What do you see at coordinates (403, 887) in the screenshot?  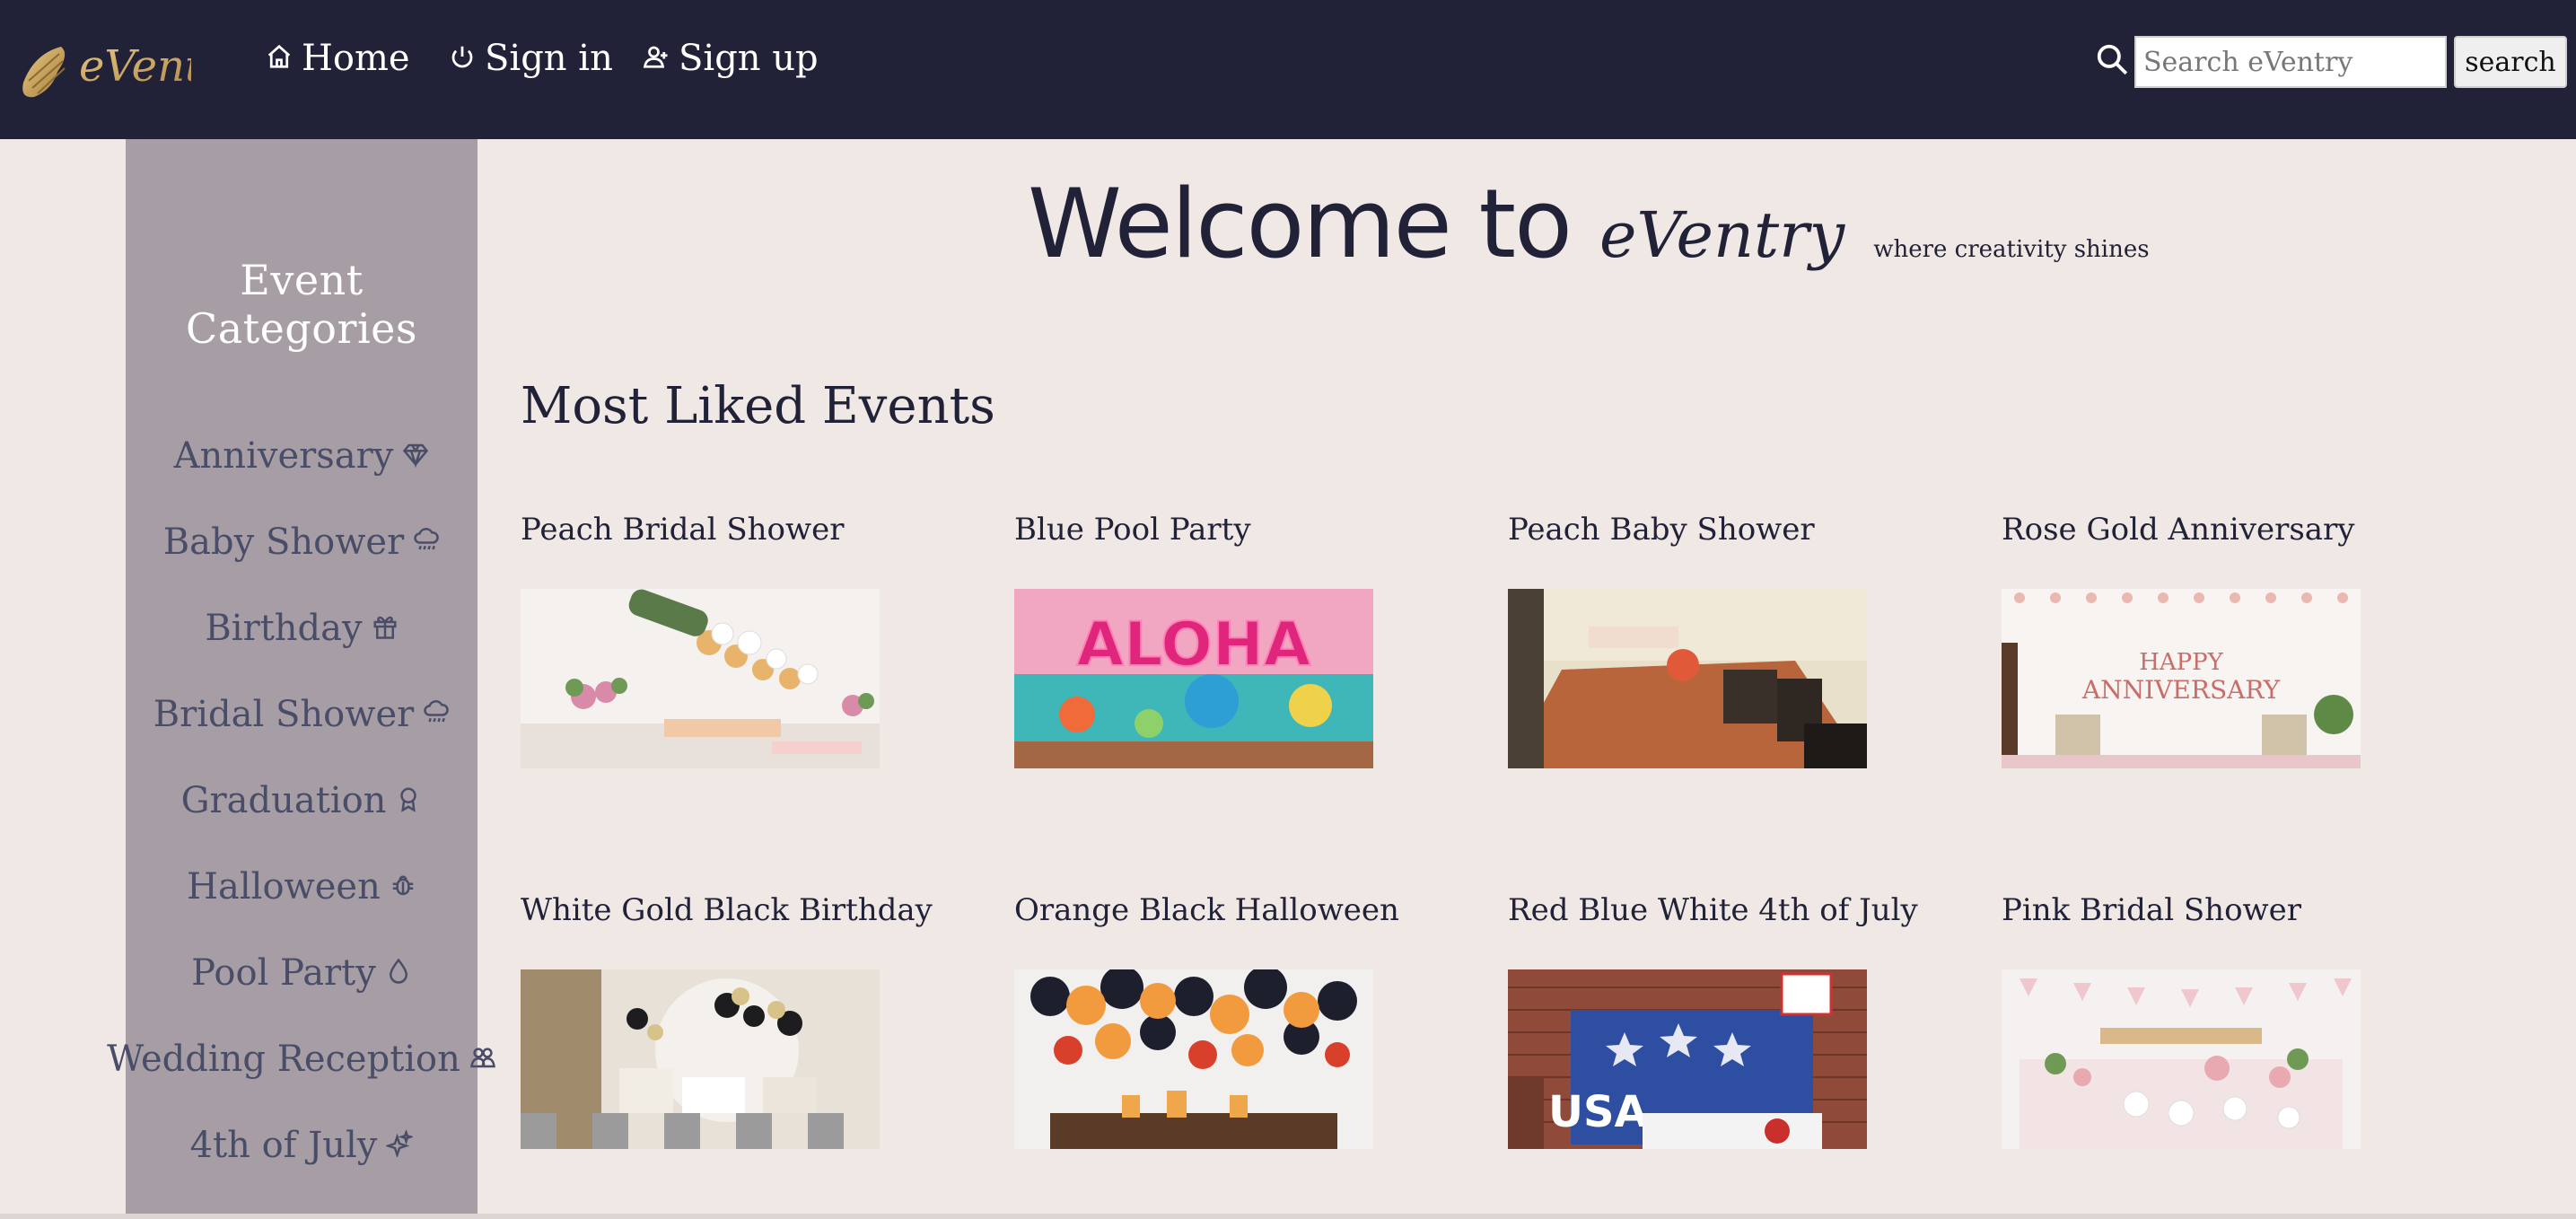 I see `bug-icon` at bounding box center [403, 887].